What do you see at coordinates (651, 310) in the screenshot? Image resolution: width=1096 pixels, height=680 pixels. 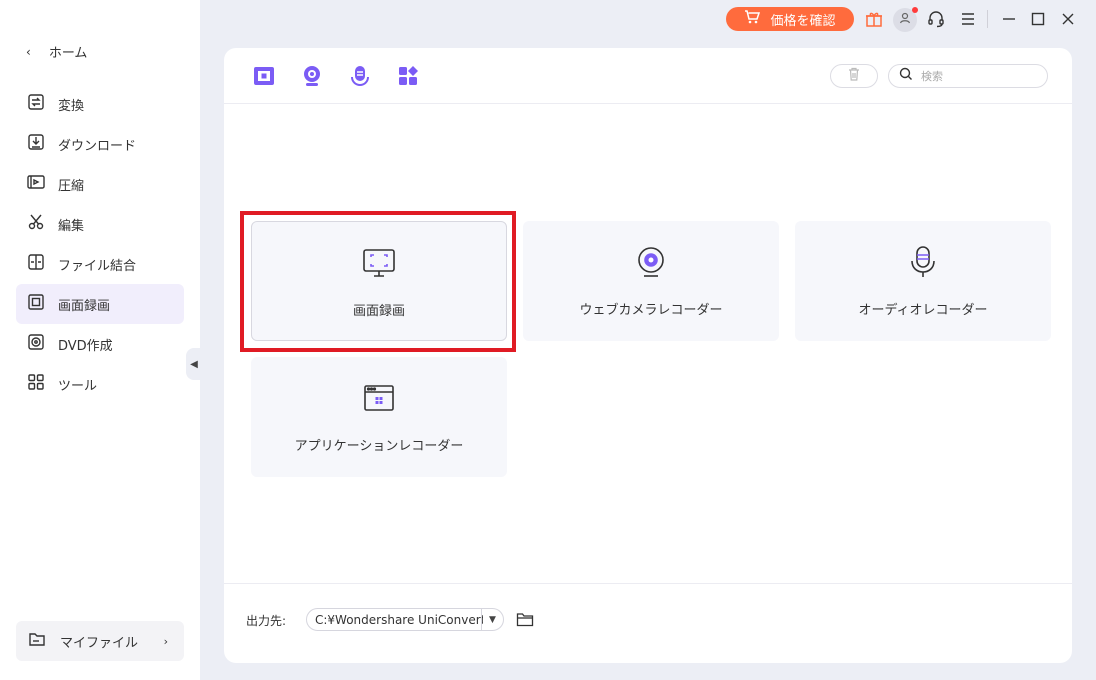 I see `tile-label: ウェブカメラレコーダー` at bounding box center [651, 310].